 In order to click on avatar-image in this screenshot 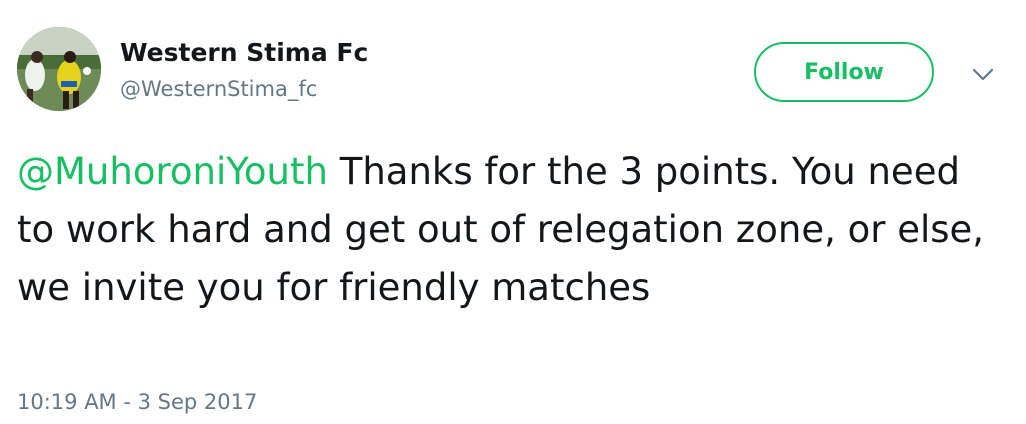, I will do `click(59, 69)`.